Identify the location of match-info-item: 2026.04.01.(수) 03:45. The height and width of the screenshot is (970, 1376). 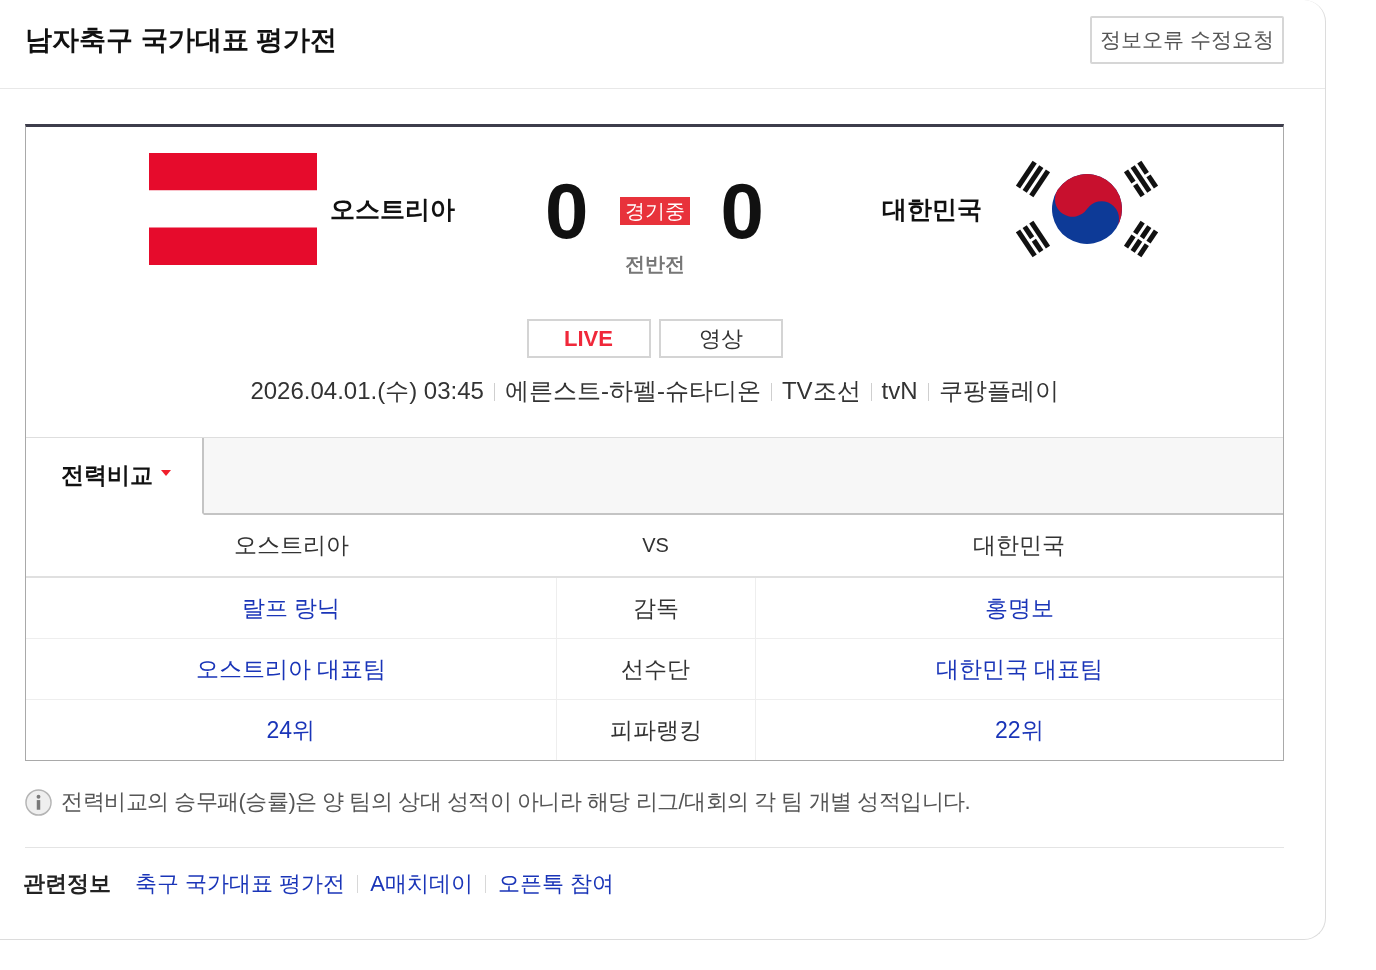
(367, 391).